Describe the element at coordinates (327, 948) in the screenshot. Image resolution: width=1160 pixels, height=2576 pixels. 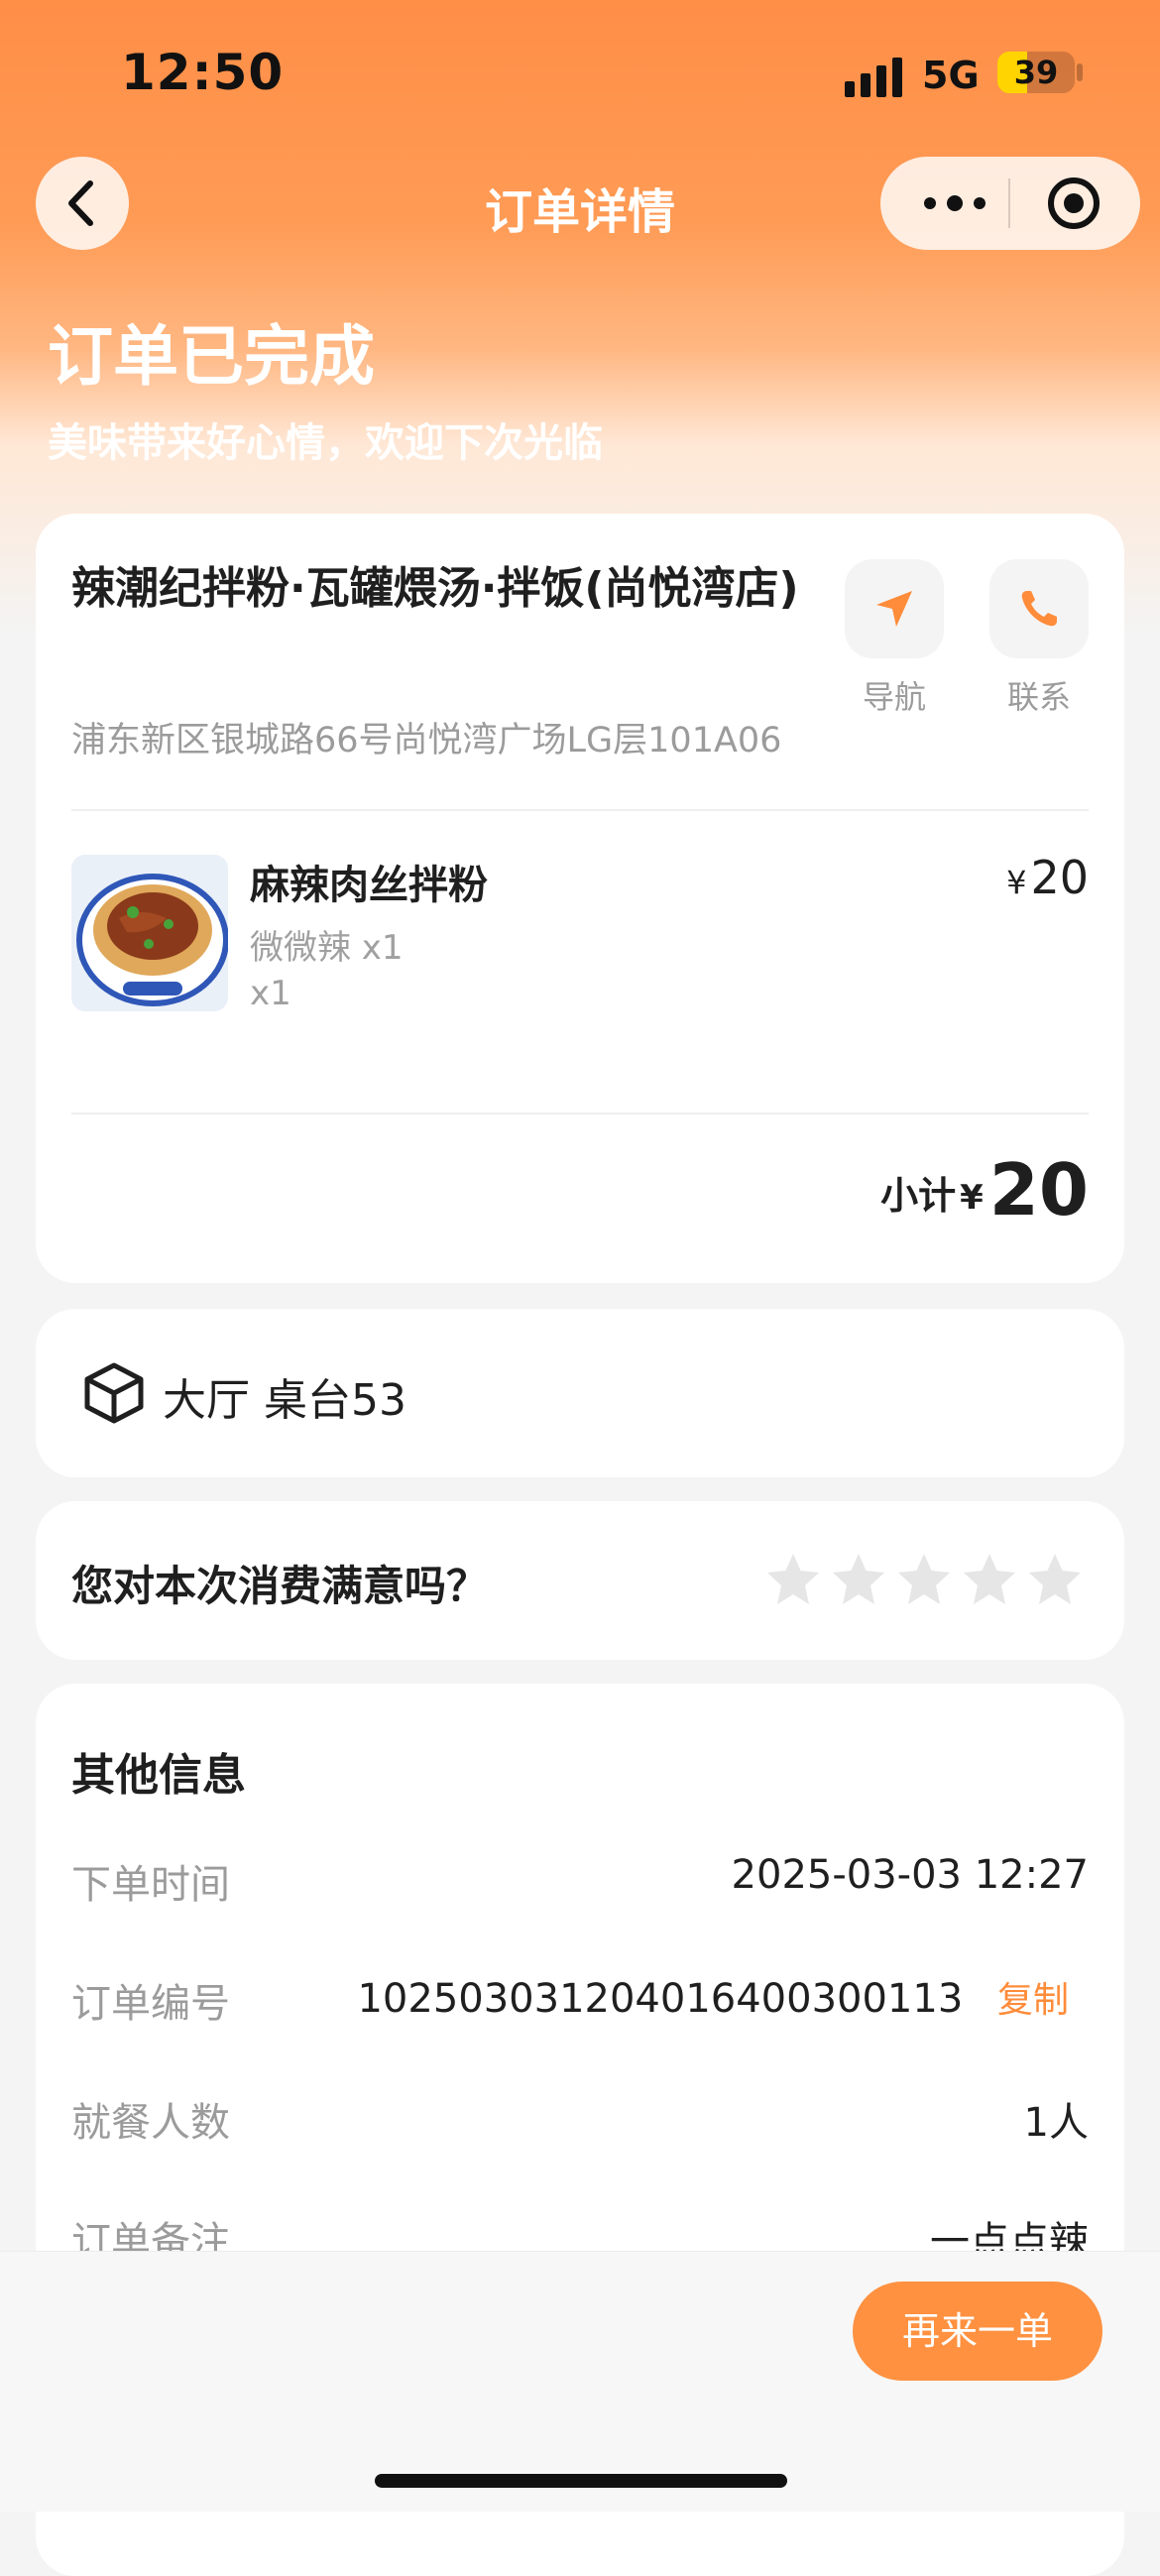
I see `dish-spec: 微微辣 x1` at that location.